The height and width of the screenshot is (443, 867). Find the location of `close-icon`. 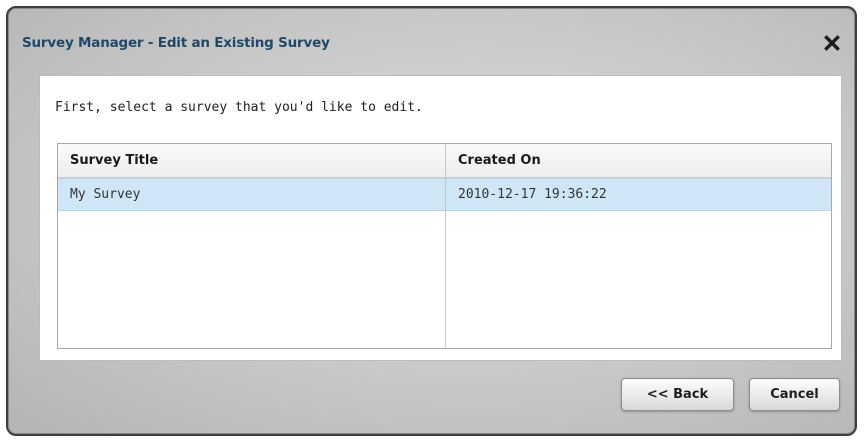

close-icon is located at coordinates (832, 43).